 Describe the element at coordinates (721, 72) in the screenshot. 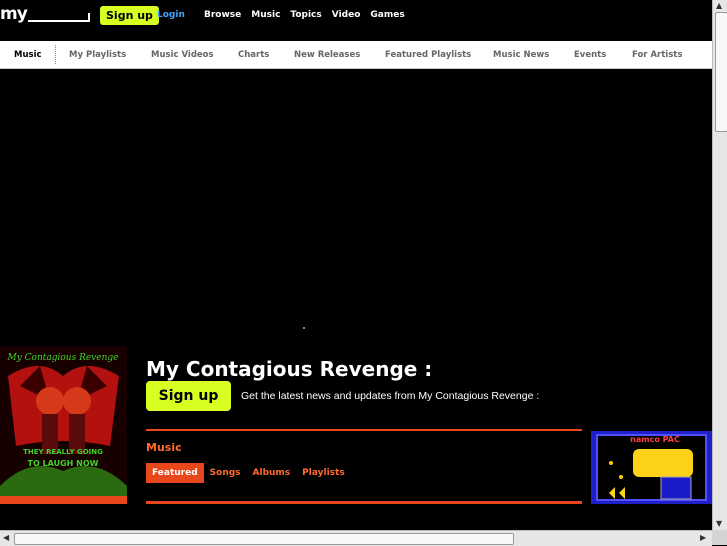

I see `vertical-scroll-thumb` at that location.